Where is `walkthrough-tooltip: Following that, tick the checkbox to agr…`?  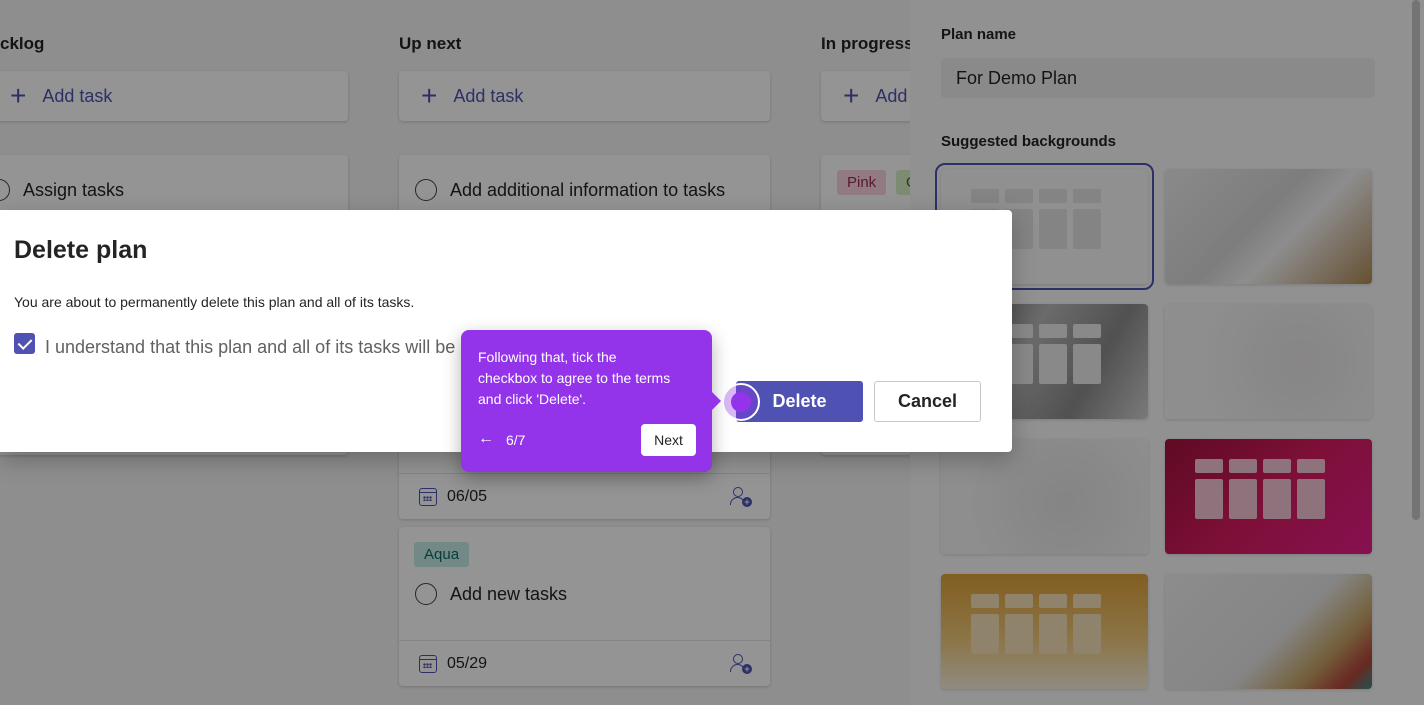
walkthrough-tooltip: Following that, tick the checkbox to agr… is located at coordinates (591, 401).